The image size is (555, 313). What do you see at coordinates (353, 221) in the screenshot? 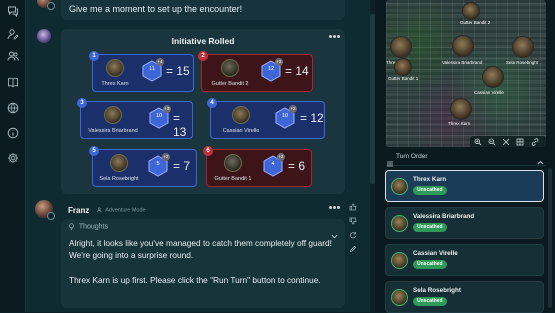
I see `thumbs-down-icon` at bounding box center [353, 221].